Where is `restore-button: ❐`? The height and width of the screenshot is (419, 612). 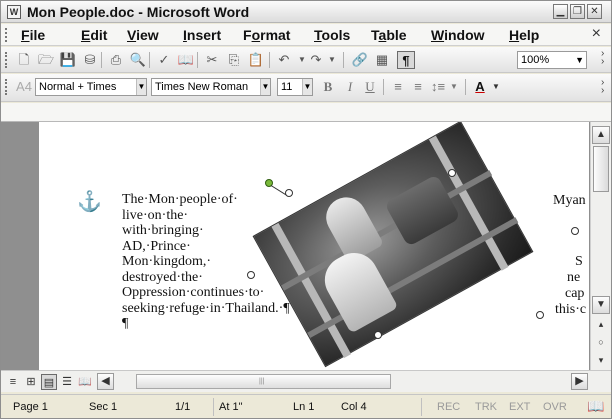 restore-button: ❐ is located at coordinates (577, 11).